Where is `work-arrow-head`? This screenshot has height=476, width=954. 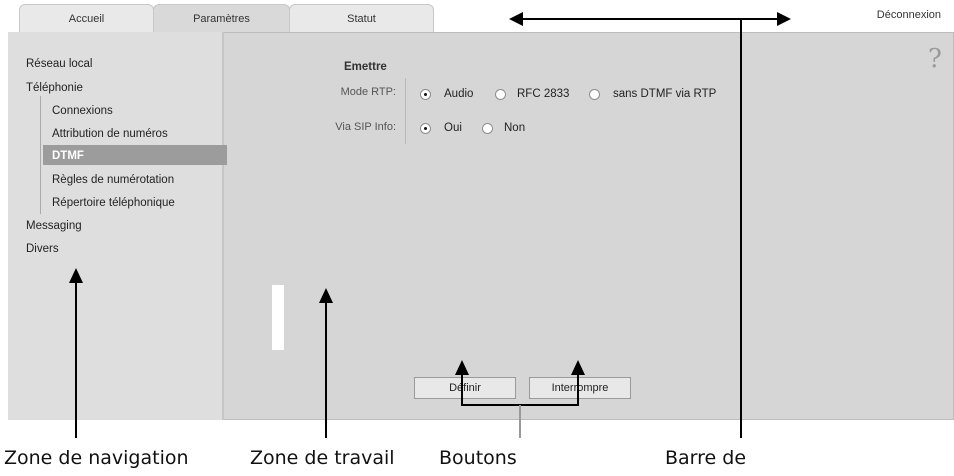 work-arrow-head is located at coordinates (326, 295).